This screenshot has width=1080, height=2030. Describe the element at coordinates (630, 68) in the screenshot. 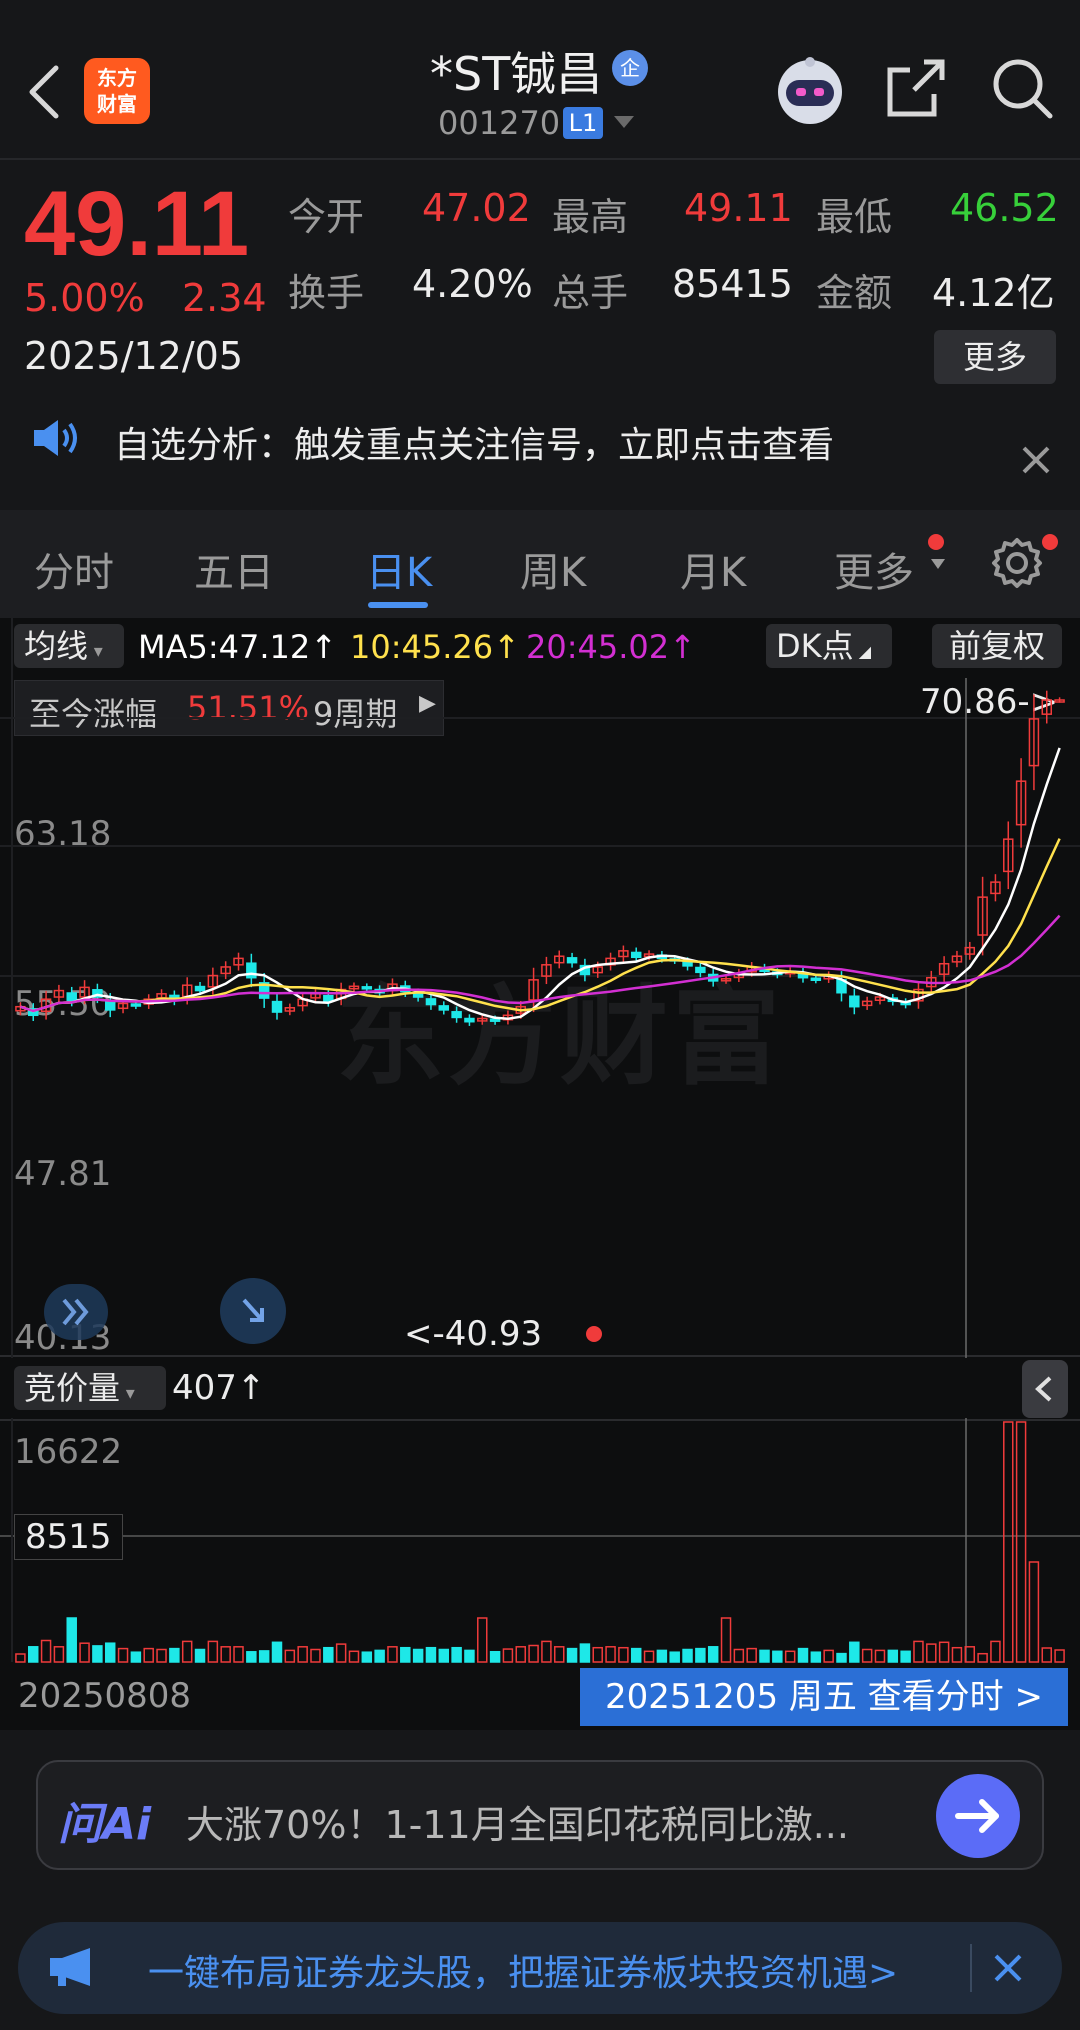

I see `enterprise-badge: 企` at that location.